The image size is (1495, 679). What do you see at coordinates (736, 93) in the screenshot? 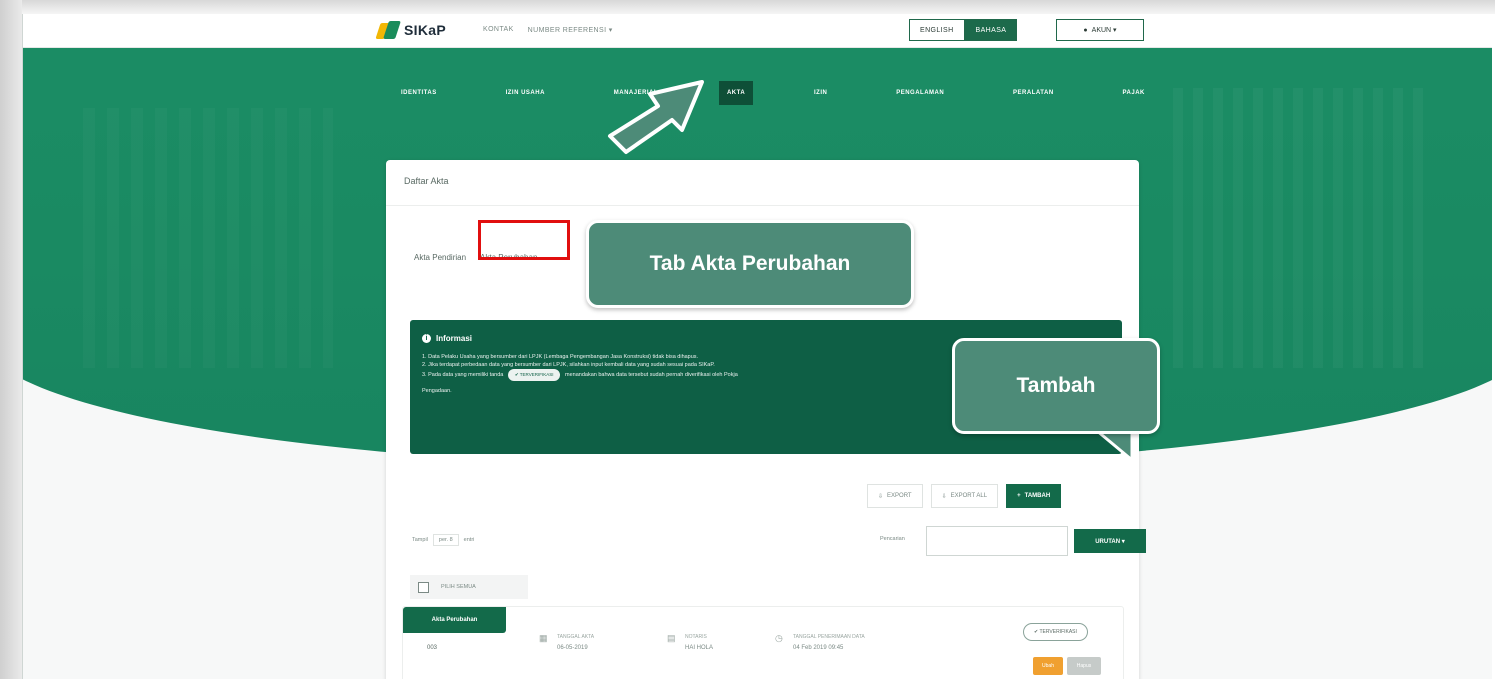
I see `menu-akta: AKTA` at bounding box center [736, 93].